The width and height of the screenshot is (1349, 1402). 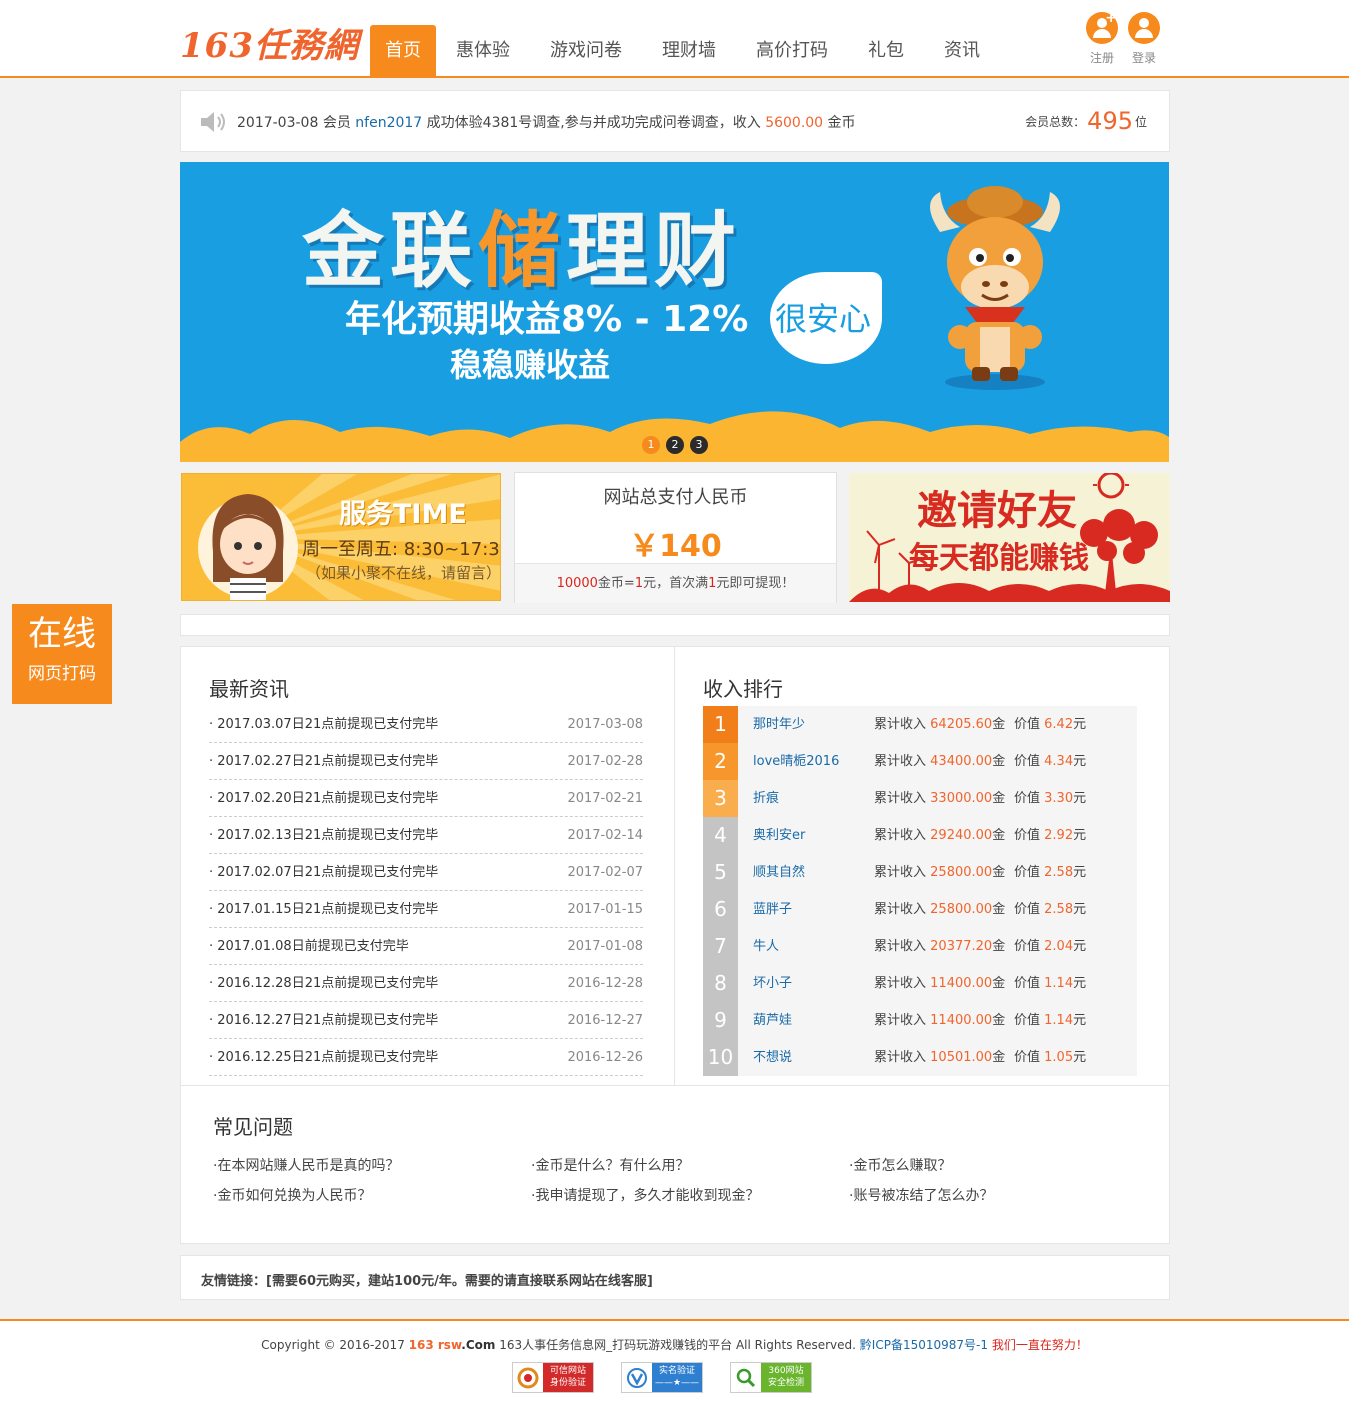 I want to click on nav-home: 首页, so click(x=403, y=51).